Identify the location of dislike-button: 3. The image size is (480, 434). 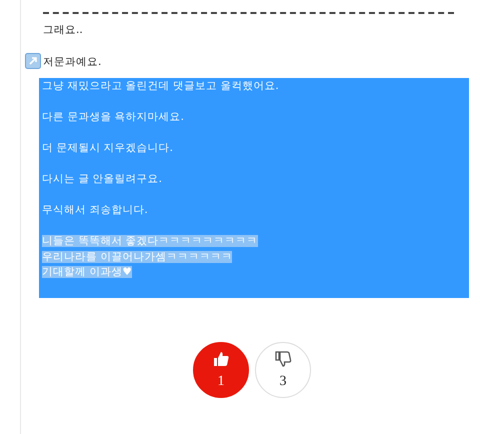
(283, 370).